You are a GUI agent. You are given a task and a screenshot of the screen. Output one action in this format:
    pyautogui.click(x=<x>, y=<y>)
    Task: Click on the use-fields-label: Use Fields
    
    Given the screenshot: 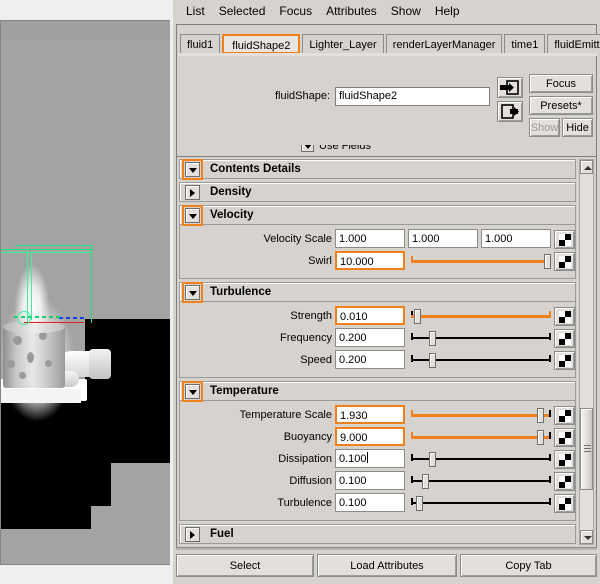 What is the action you would take?
    pyautogui.click(x=345, y=148)
    